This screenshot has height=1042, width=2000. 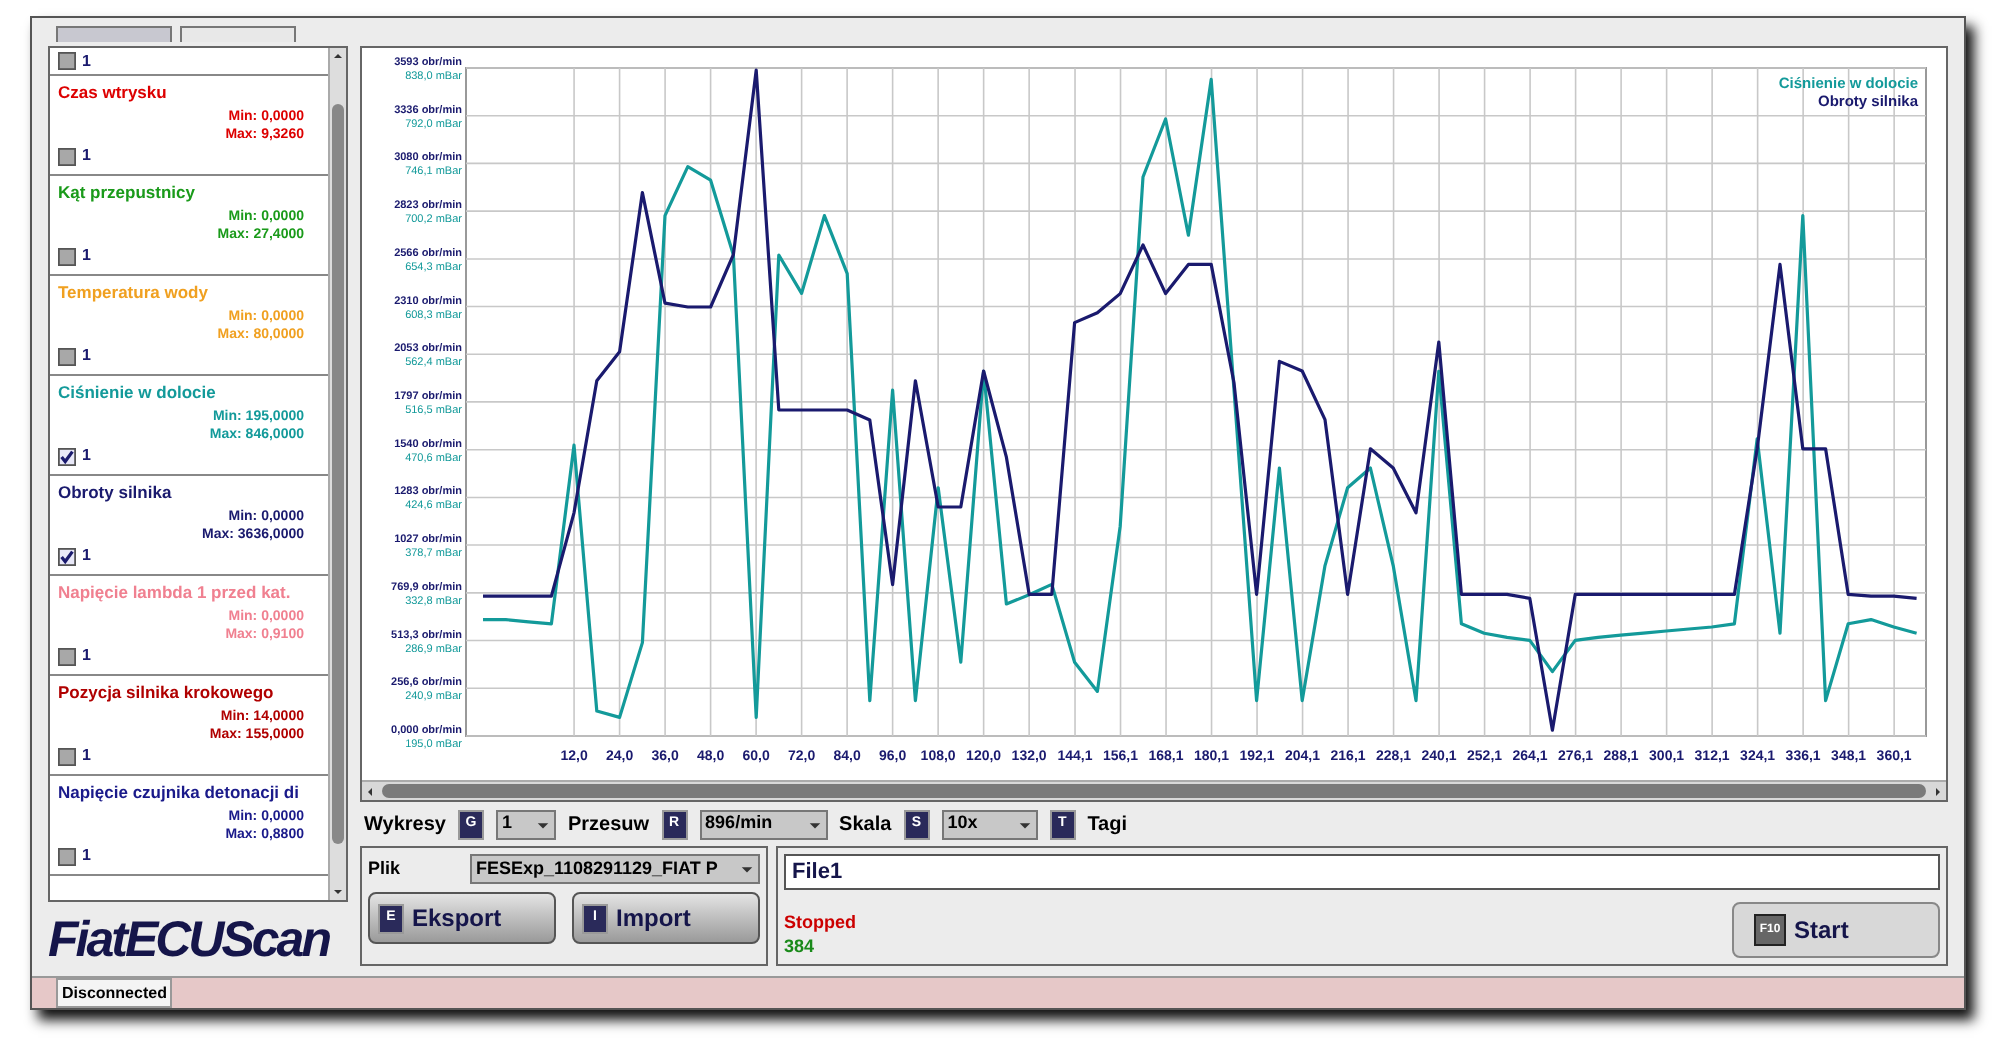 I want to click on channel-name: Pozycja silnika krokowego, so click(x=167, y=693).